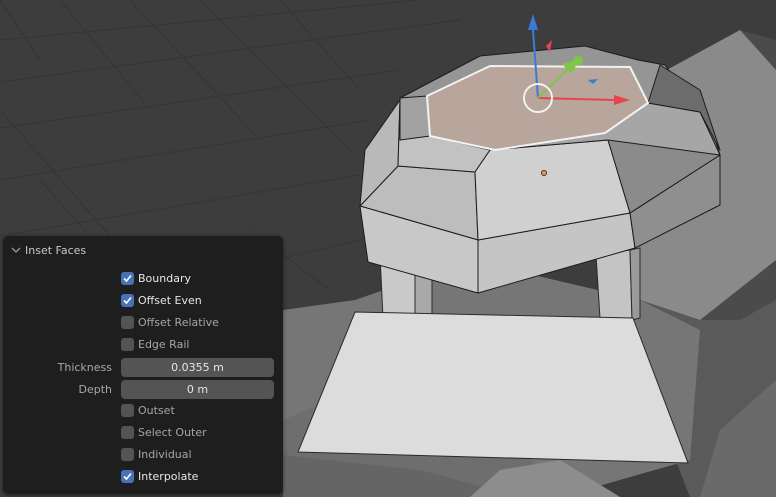  I want to click on panel-header: Inset Faces, so click(48, 250).